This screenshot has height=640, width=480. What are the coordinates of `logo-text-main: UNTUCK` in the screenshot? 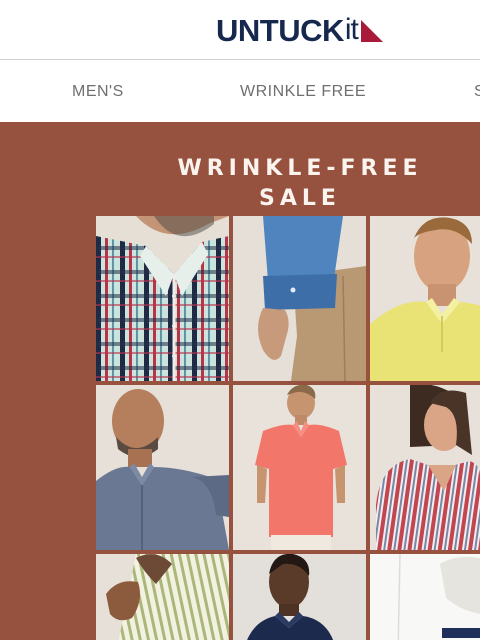 It's located at (280, 30).